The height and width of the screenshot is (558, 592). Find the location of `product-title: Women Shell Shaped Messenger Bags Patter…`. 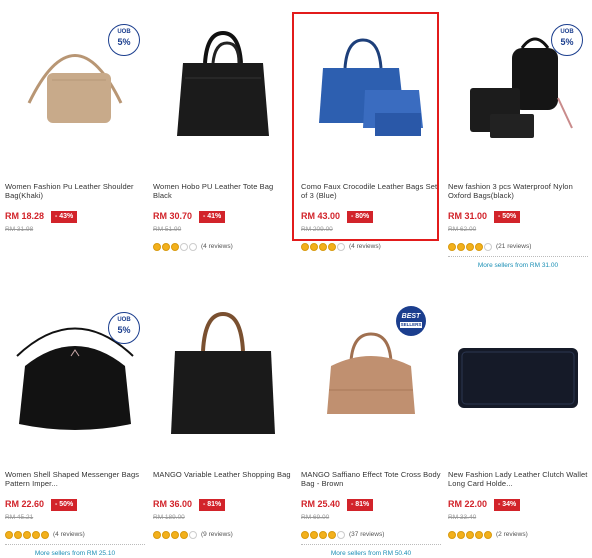

product-title: Women Shell Shaped Messenger Bags Patter… is located at coordinates (75, 479).